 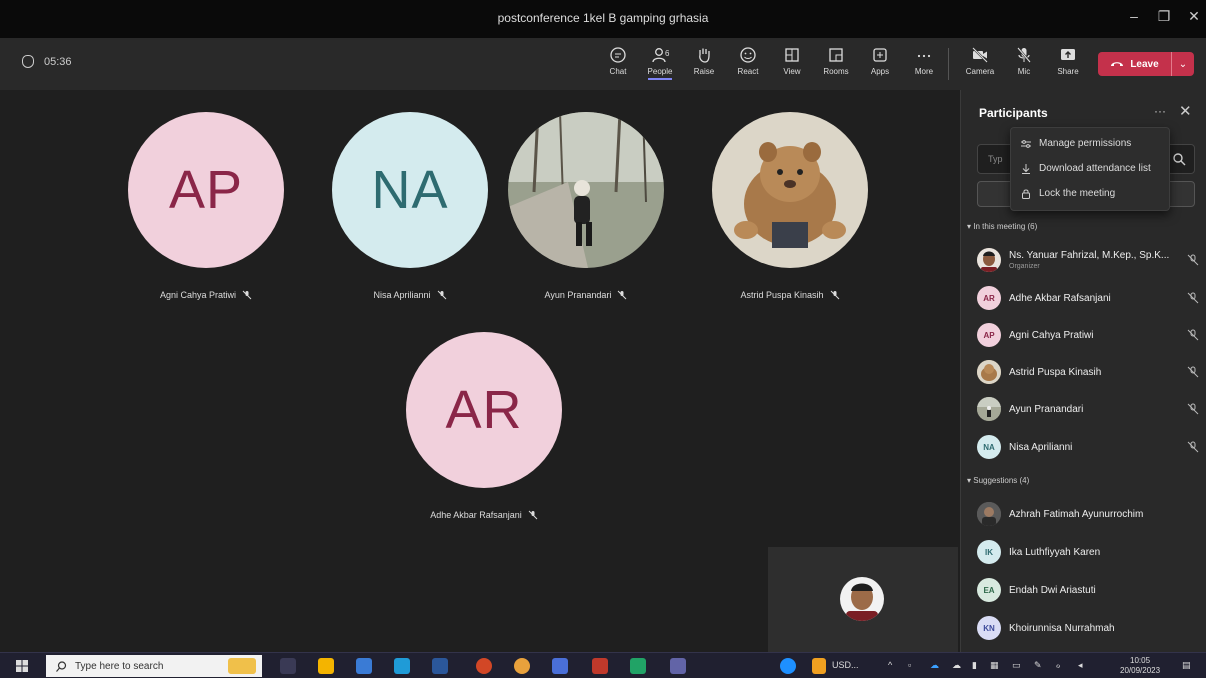 I want to click on self-view, so click(x=863, y=599).